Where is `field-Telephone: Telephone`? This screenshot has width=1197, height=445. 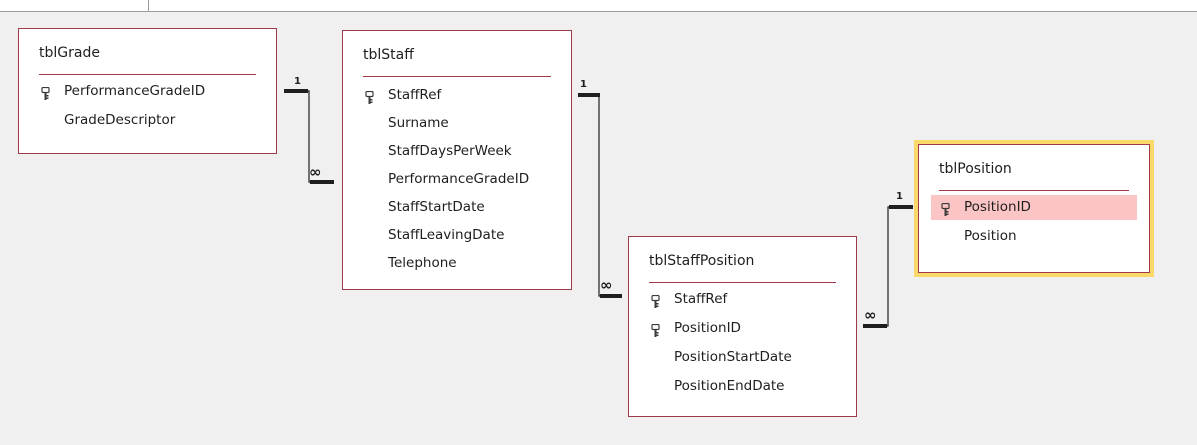 field-Telephone: Telephone is located at coordinates (457, 263).